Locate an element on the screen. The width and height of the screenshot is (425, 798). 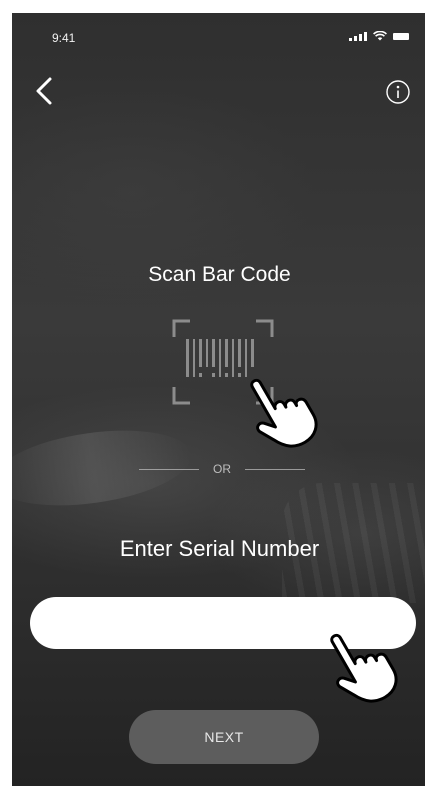
status-icons is located at coordinates (379, 36).